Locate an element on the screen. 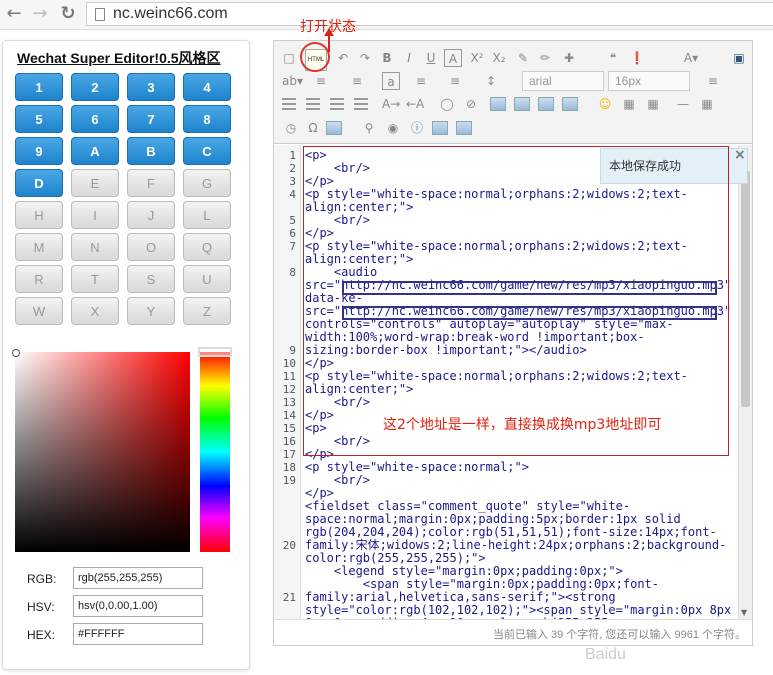  special-chars-icon: Ω is located at coordinates (313, 128).